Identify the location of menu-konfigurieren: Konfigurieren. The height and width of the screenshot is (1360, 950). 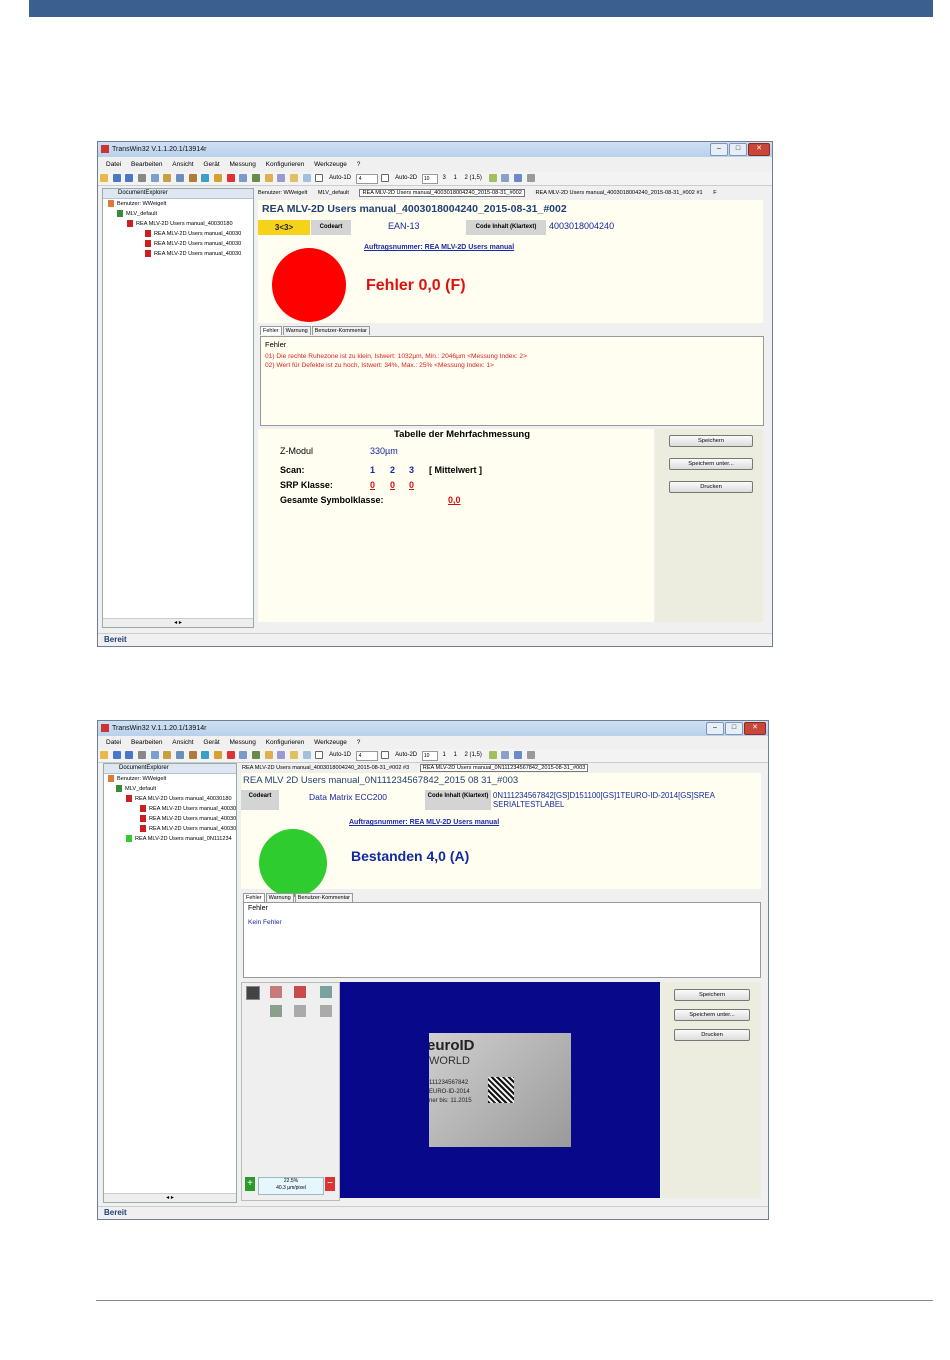
(285, 742).